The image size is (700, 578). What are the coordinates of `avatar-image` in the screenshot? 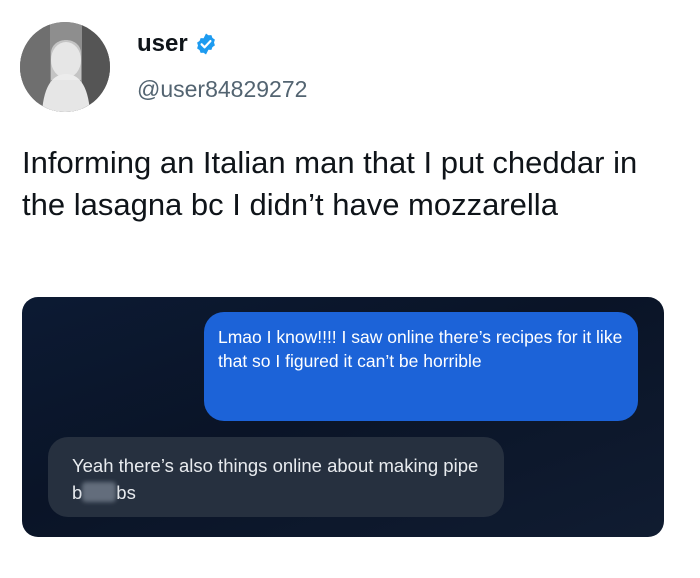 It's located at (65, 67).